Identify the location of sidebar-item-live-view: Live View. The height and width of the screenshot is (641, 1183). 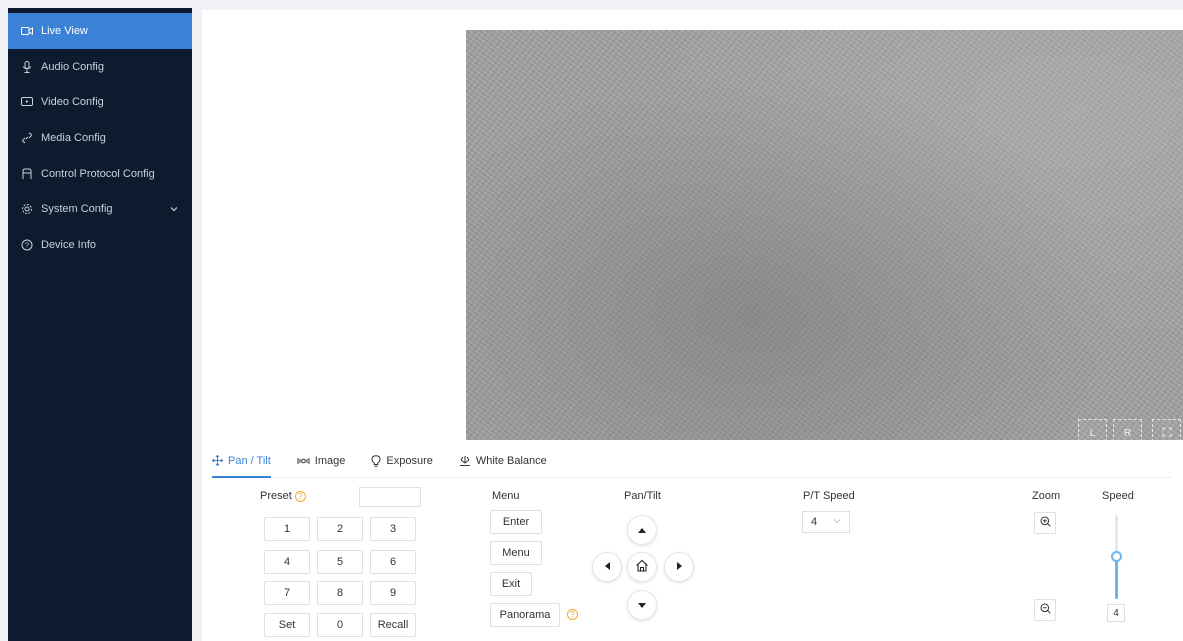
(100, 31).